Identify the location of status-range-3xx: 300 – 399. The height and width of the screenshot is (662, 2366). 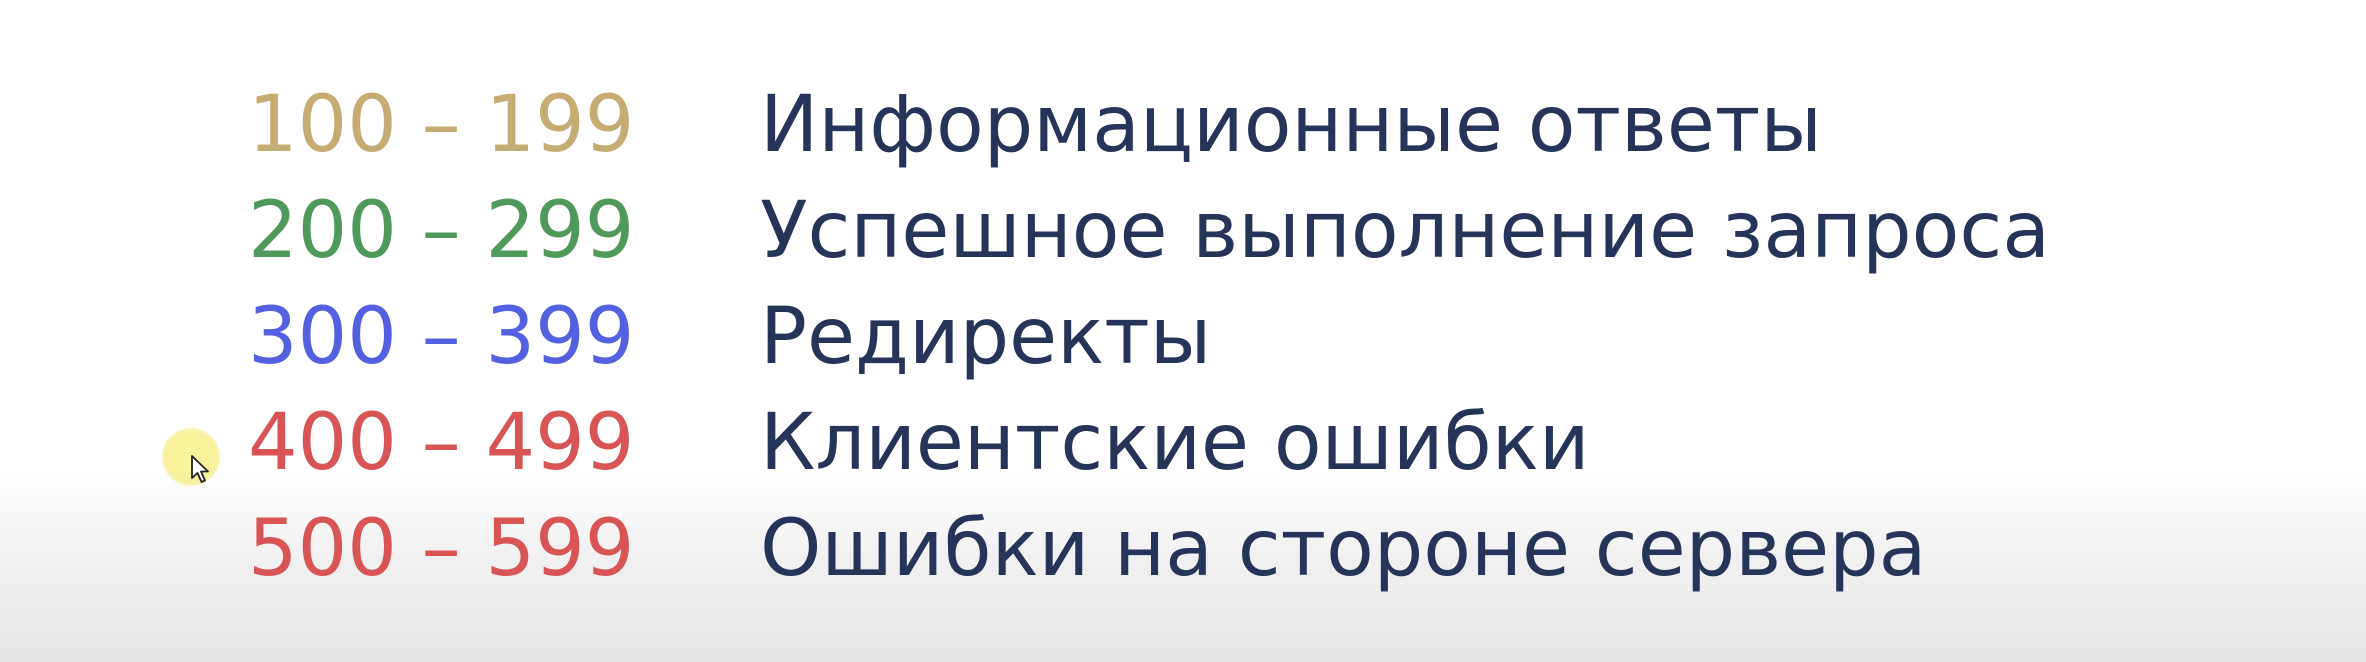
(441, 337).